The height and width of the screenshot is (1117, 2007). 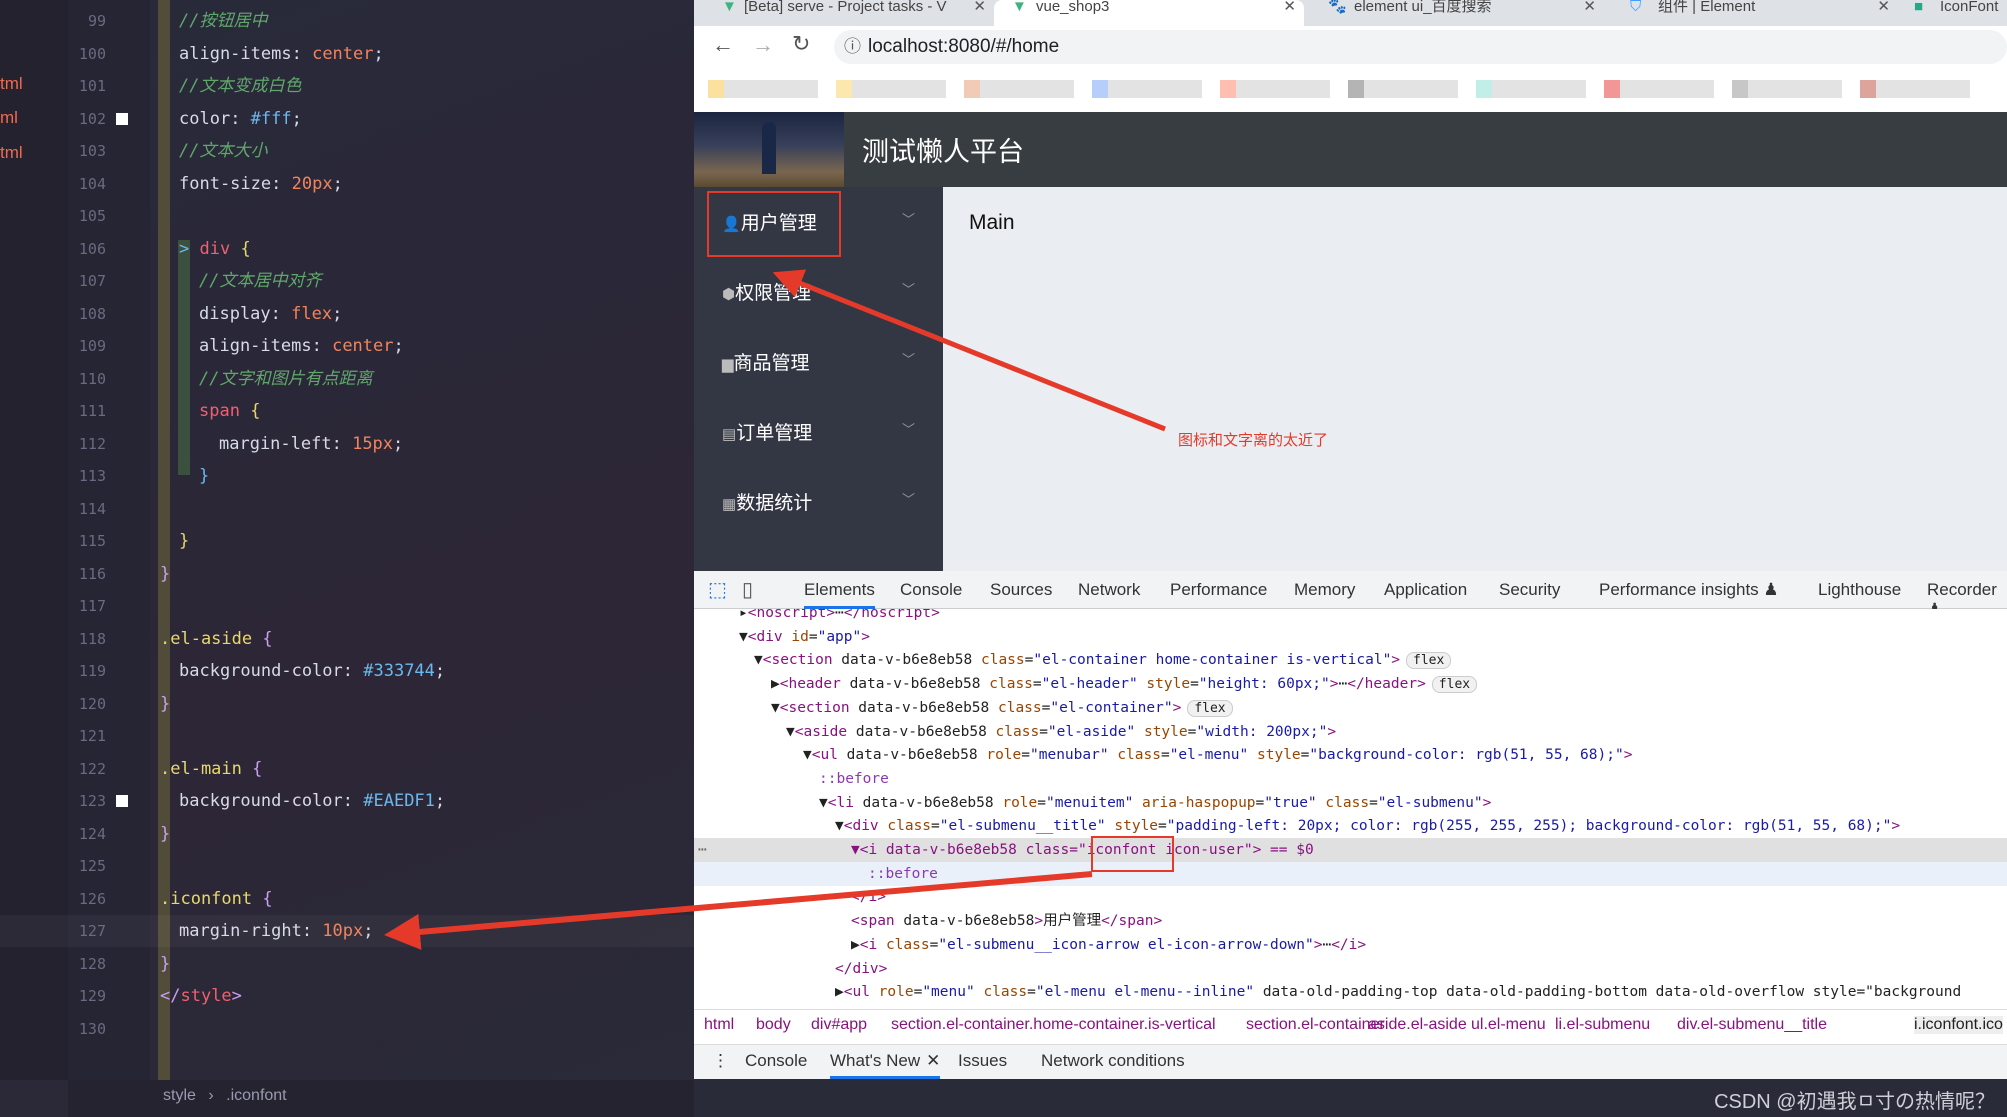 I want to click on code-line: 109 align-items: center;, so click(x=347, y=346).